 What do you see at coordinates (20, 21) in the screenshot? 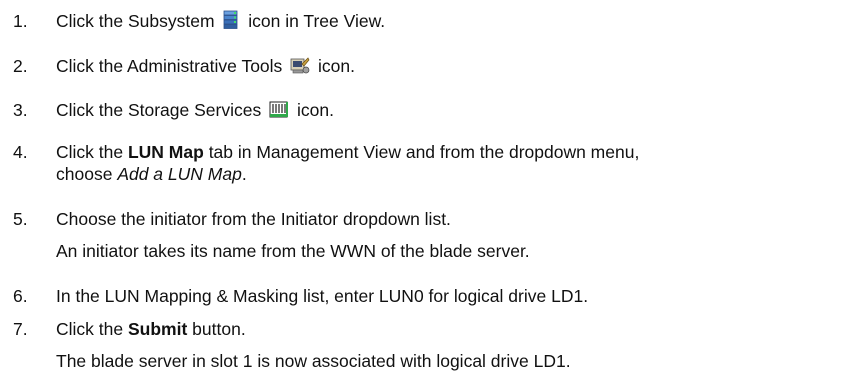
I see `step-number: 1.` at bounding box center [20, 21].